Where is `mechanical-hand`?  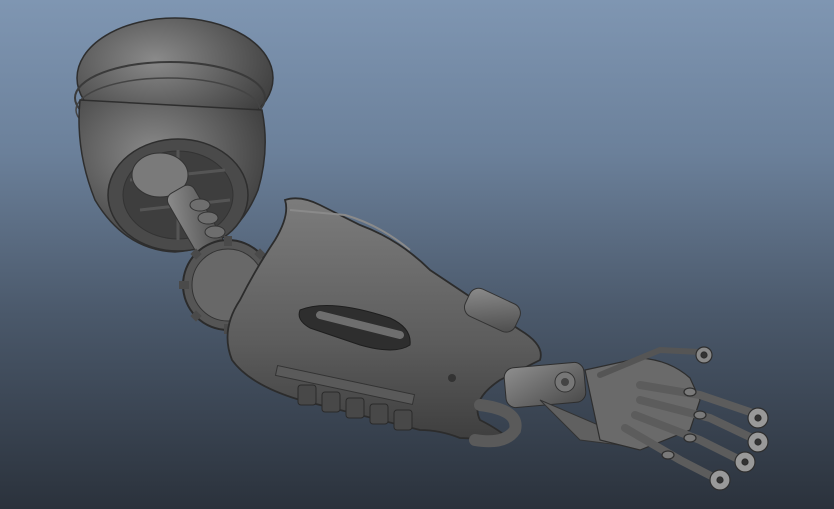 mechanical-hand is located at coordinates (676, 418).